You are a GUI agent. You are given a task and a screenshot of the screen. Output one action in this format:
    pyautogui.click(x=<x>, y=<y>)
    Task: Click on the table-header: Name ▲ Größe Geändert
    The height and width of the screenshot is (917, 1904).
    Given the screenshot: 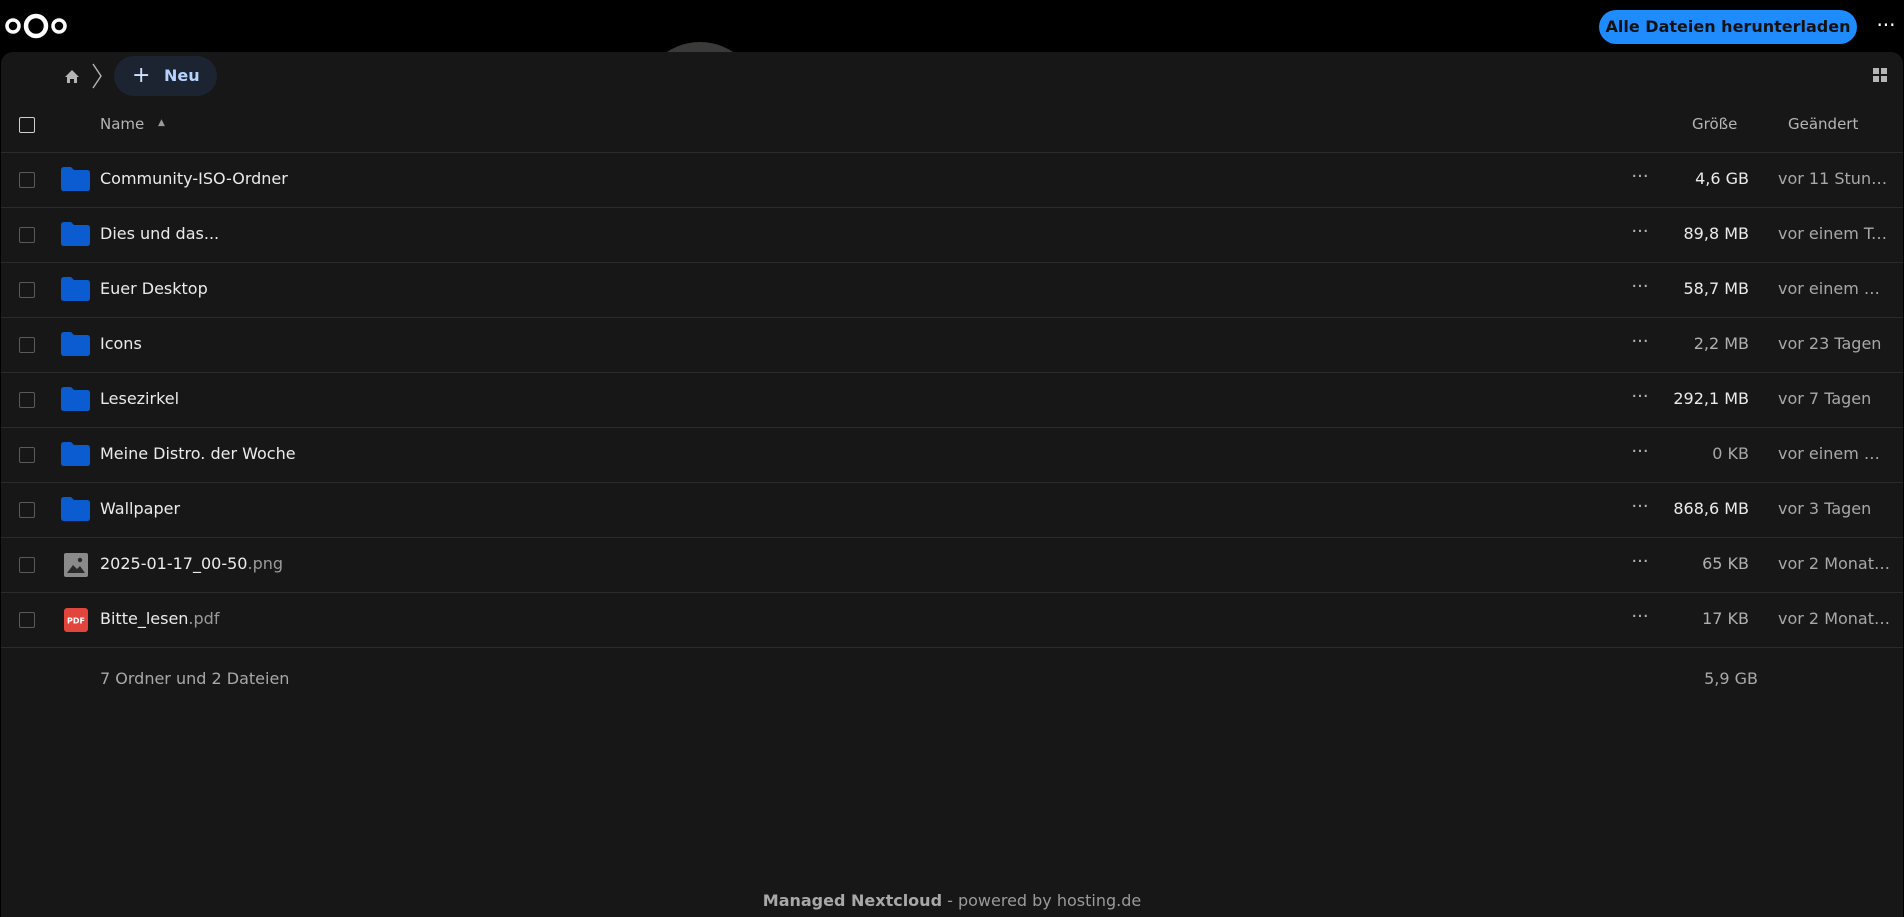 What is the action you would take?
    pyautogui.click(x=952, y=125)
    